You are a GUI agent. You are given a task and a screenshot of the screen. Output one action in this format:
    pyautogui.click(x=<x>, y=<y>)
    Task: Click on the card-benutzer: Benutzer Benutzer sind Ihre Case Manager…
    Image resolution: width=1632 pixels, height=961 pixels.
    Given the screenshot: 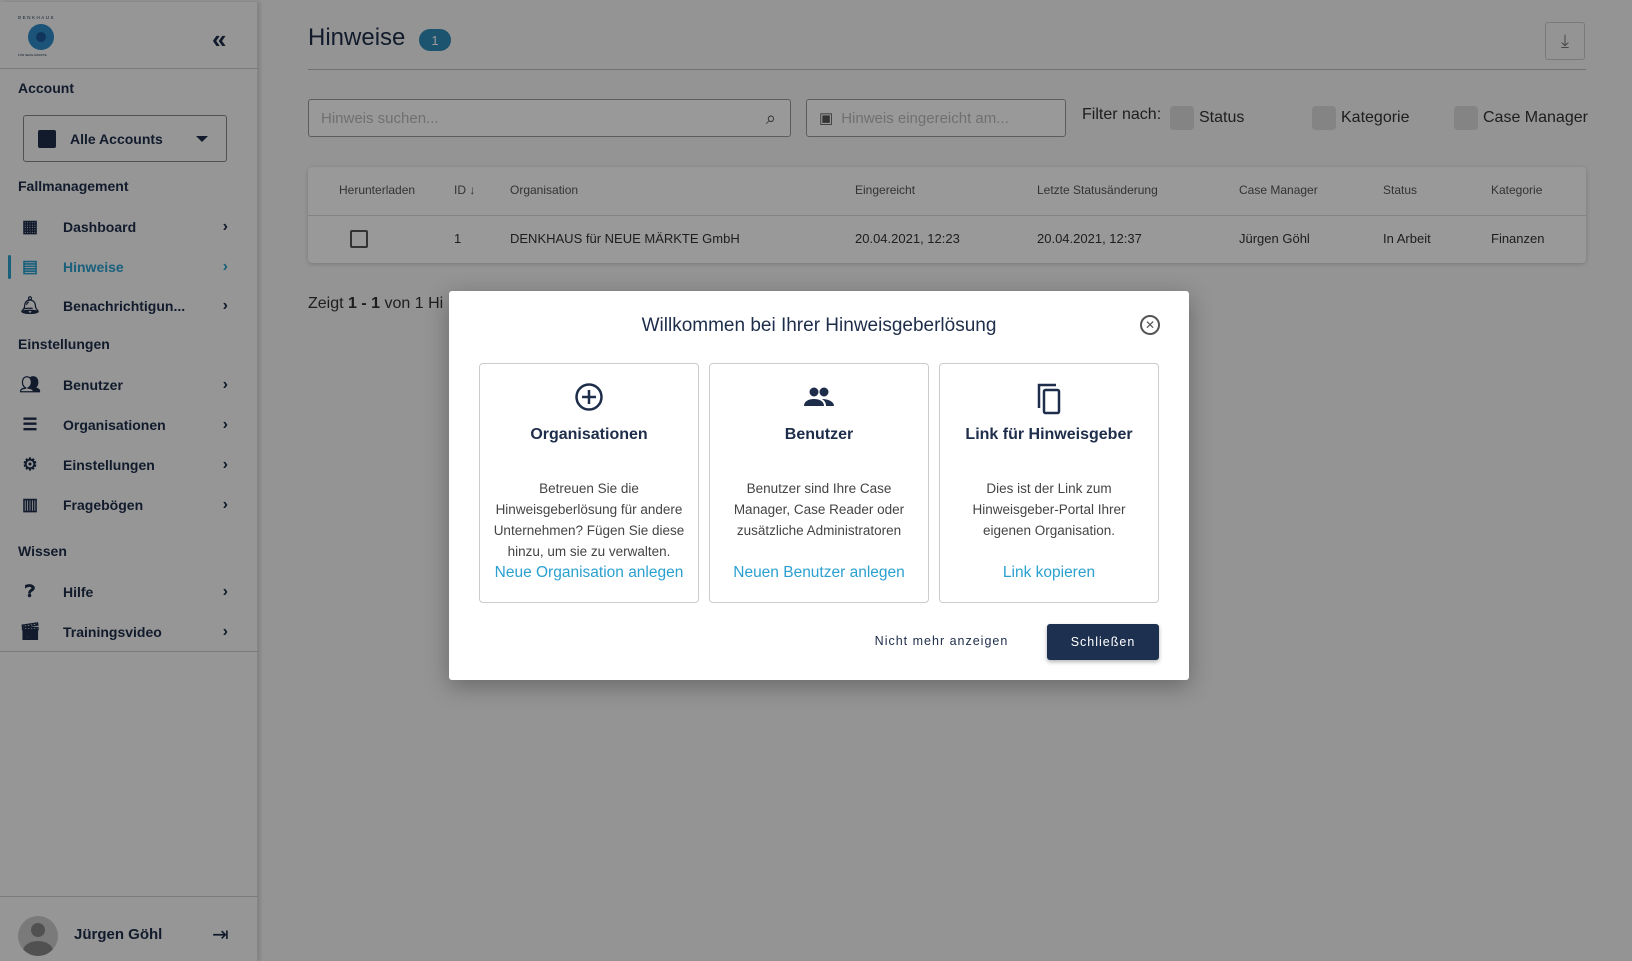 What is the action you would take?
    pyautogui.click(x=819, y=483)
    